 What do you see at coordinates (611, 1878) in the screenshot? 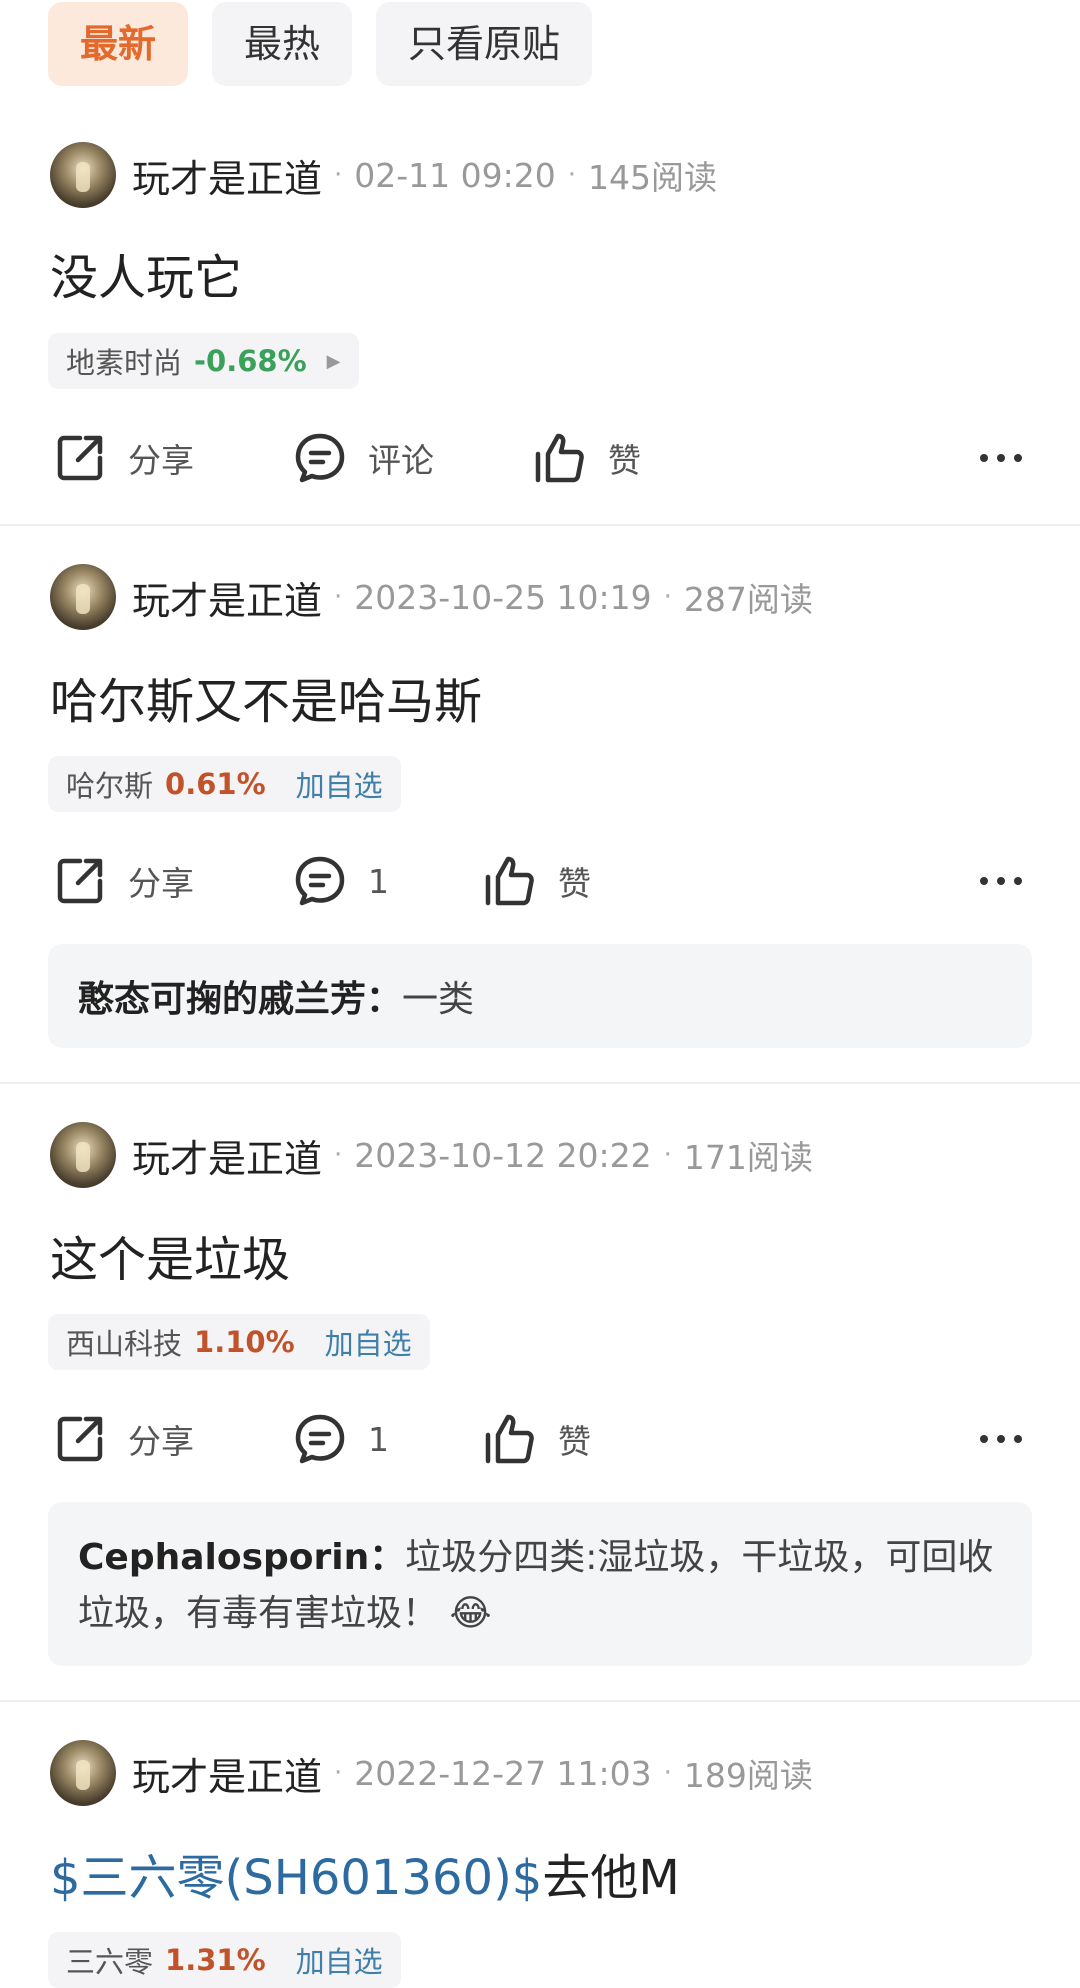
I see `post-text-body: 去他M` at bounding box center [611, 1878].